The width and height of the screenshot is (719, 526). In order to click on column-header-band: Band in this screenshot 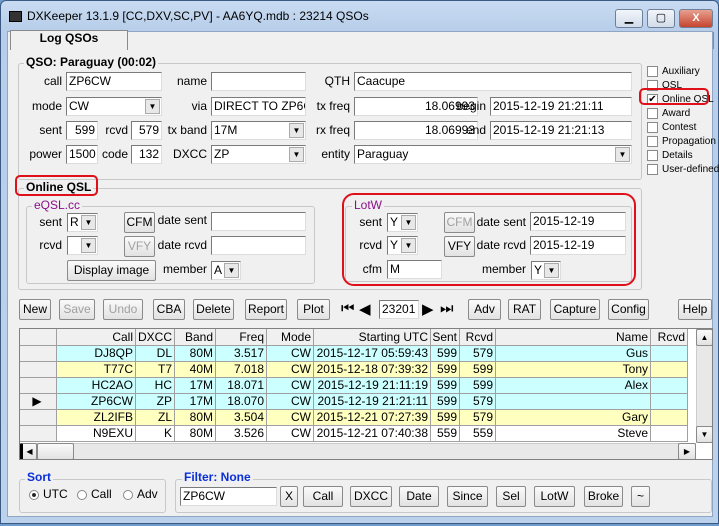, I will do `click(195, 337)`.